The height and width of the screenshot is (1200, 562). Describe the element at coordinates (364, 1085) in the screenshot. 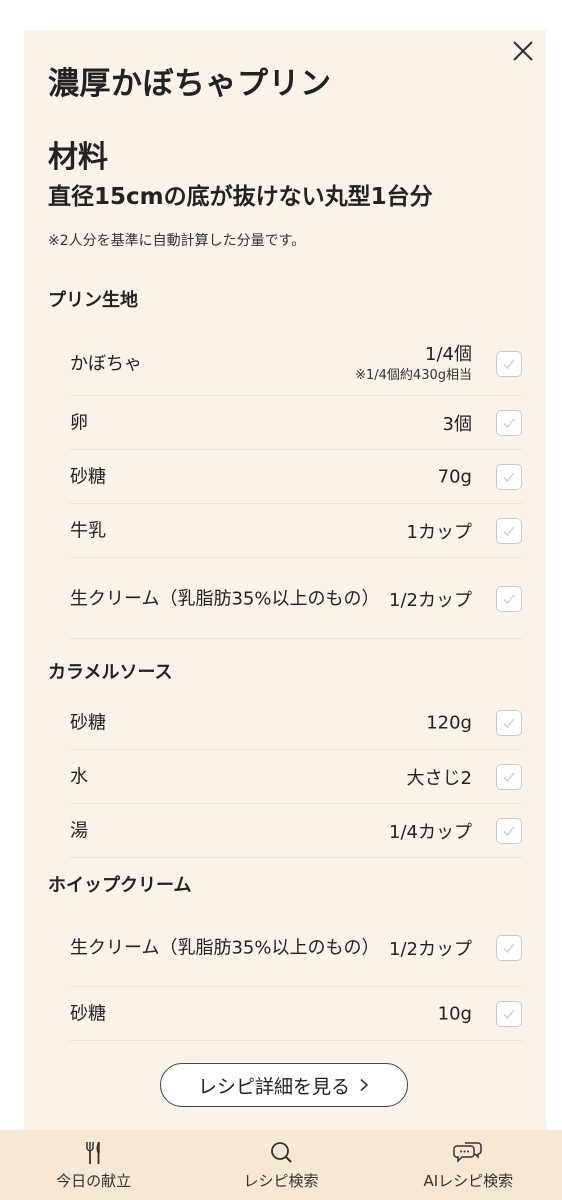

I see `chevron-right-icon` at that location.